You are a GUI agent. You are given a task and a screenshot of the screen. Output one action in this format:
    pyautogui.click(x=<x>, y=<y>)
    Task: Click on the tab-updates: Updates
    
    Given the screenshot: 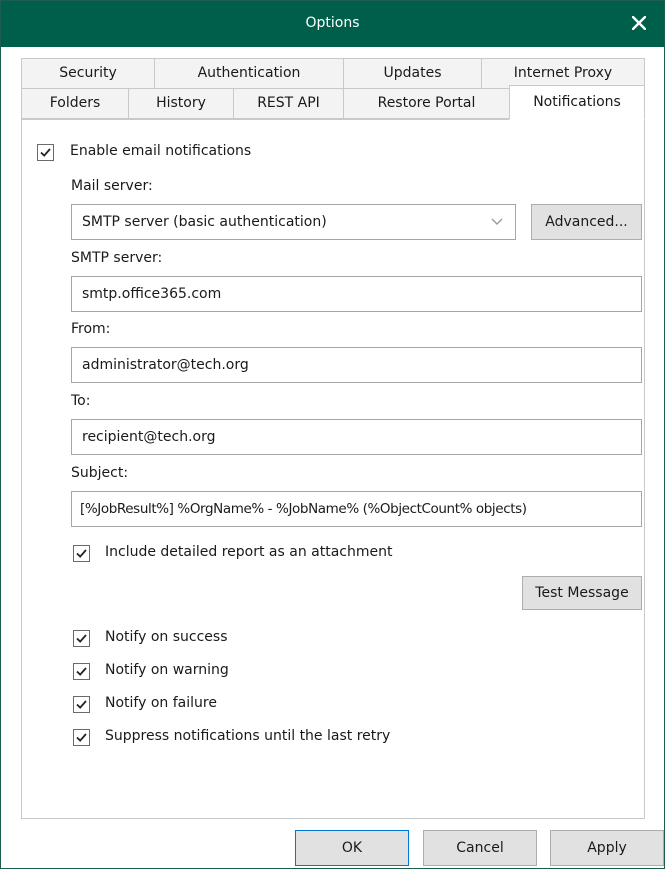 What is the action you would take?
    pyautogui.click(x=412, y=73)
    